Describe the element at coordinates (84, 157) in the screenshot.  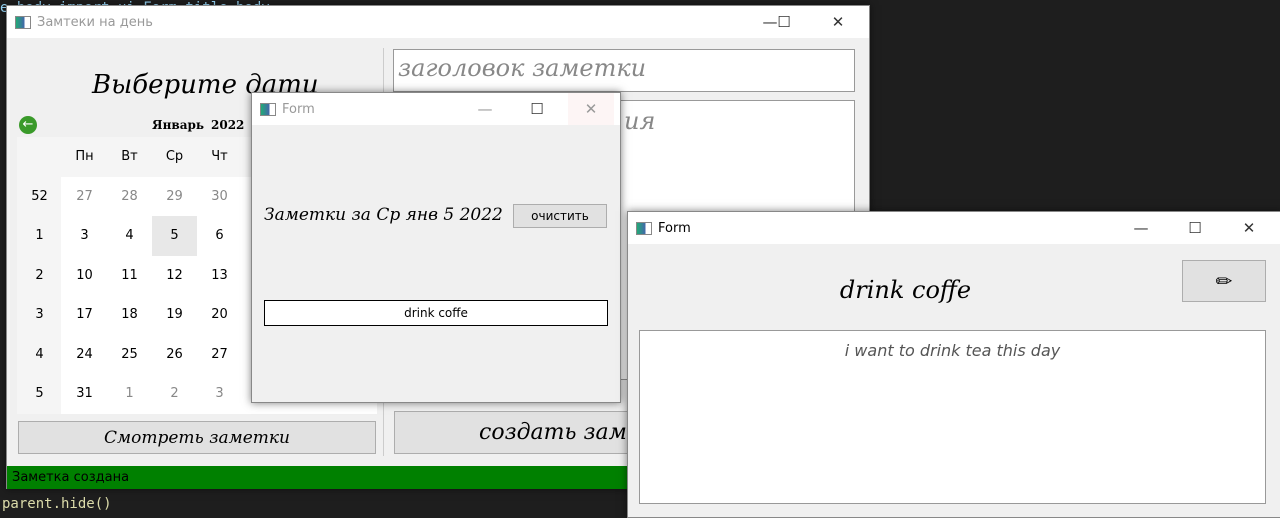
I see `weekday: Пн` at that location.